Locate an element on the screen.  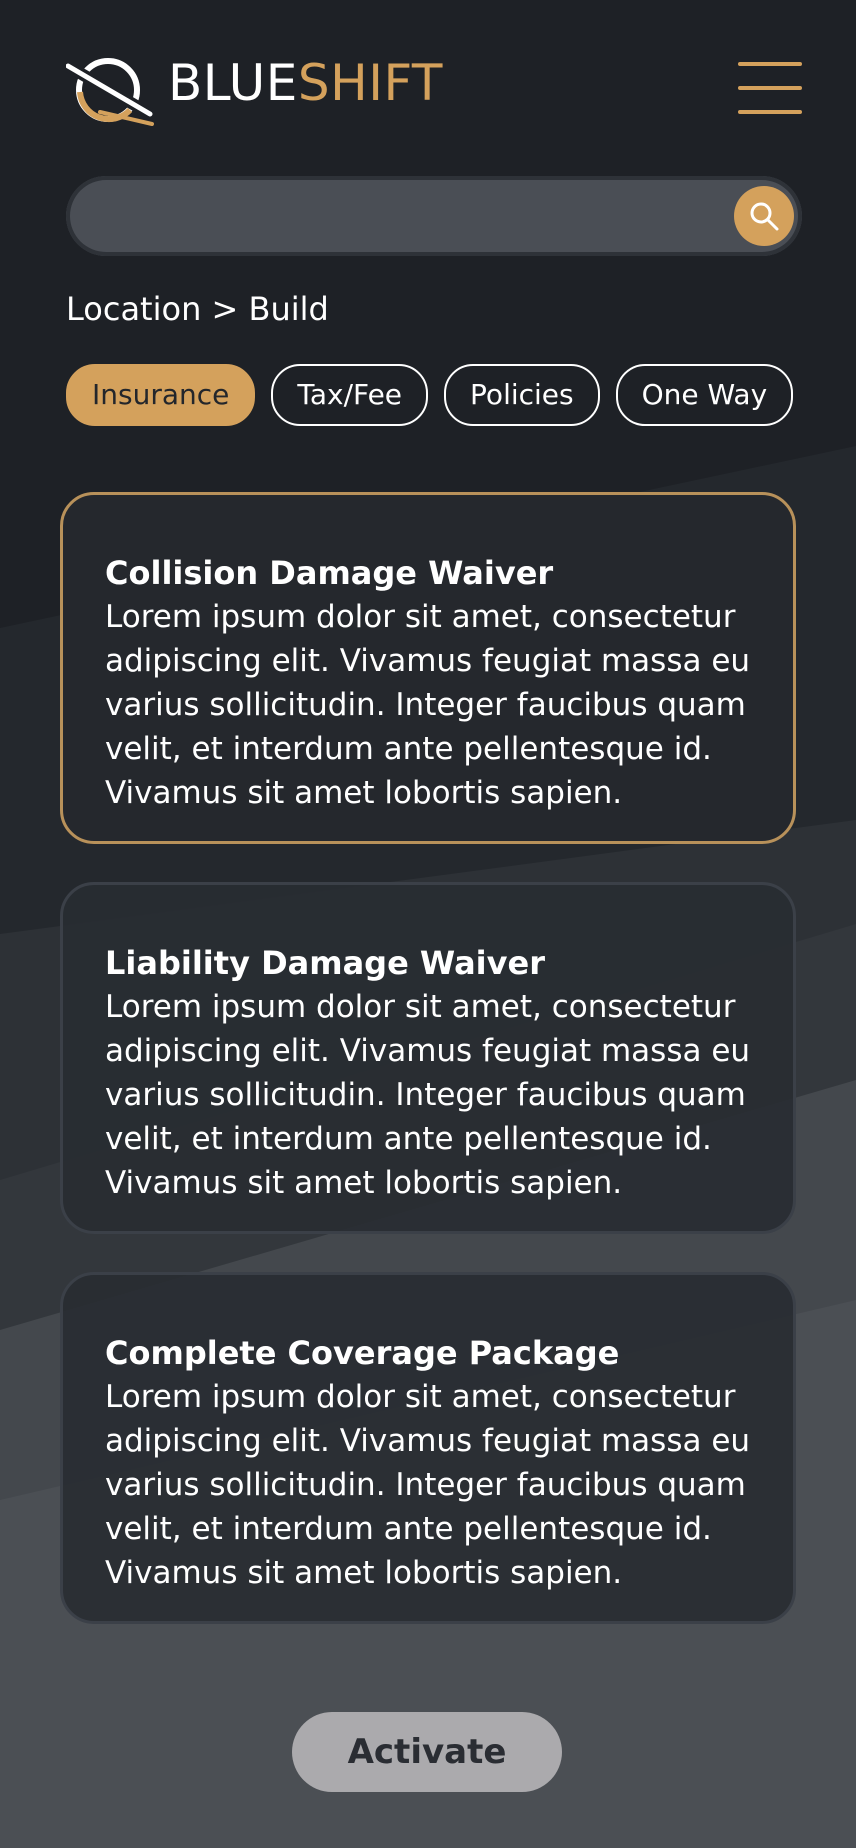
card-title: Liability Damage Waiver is located at coordinates (325, 963).